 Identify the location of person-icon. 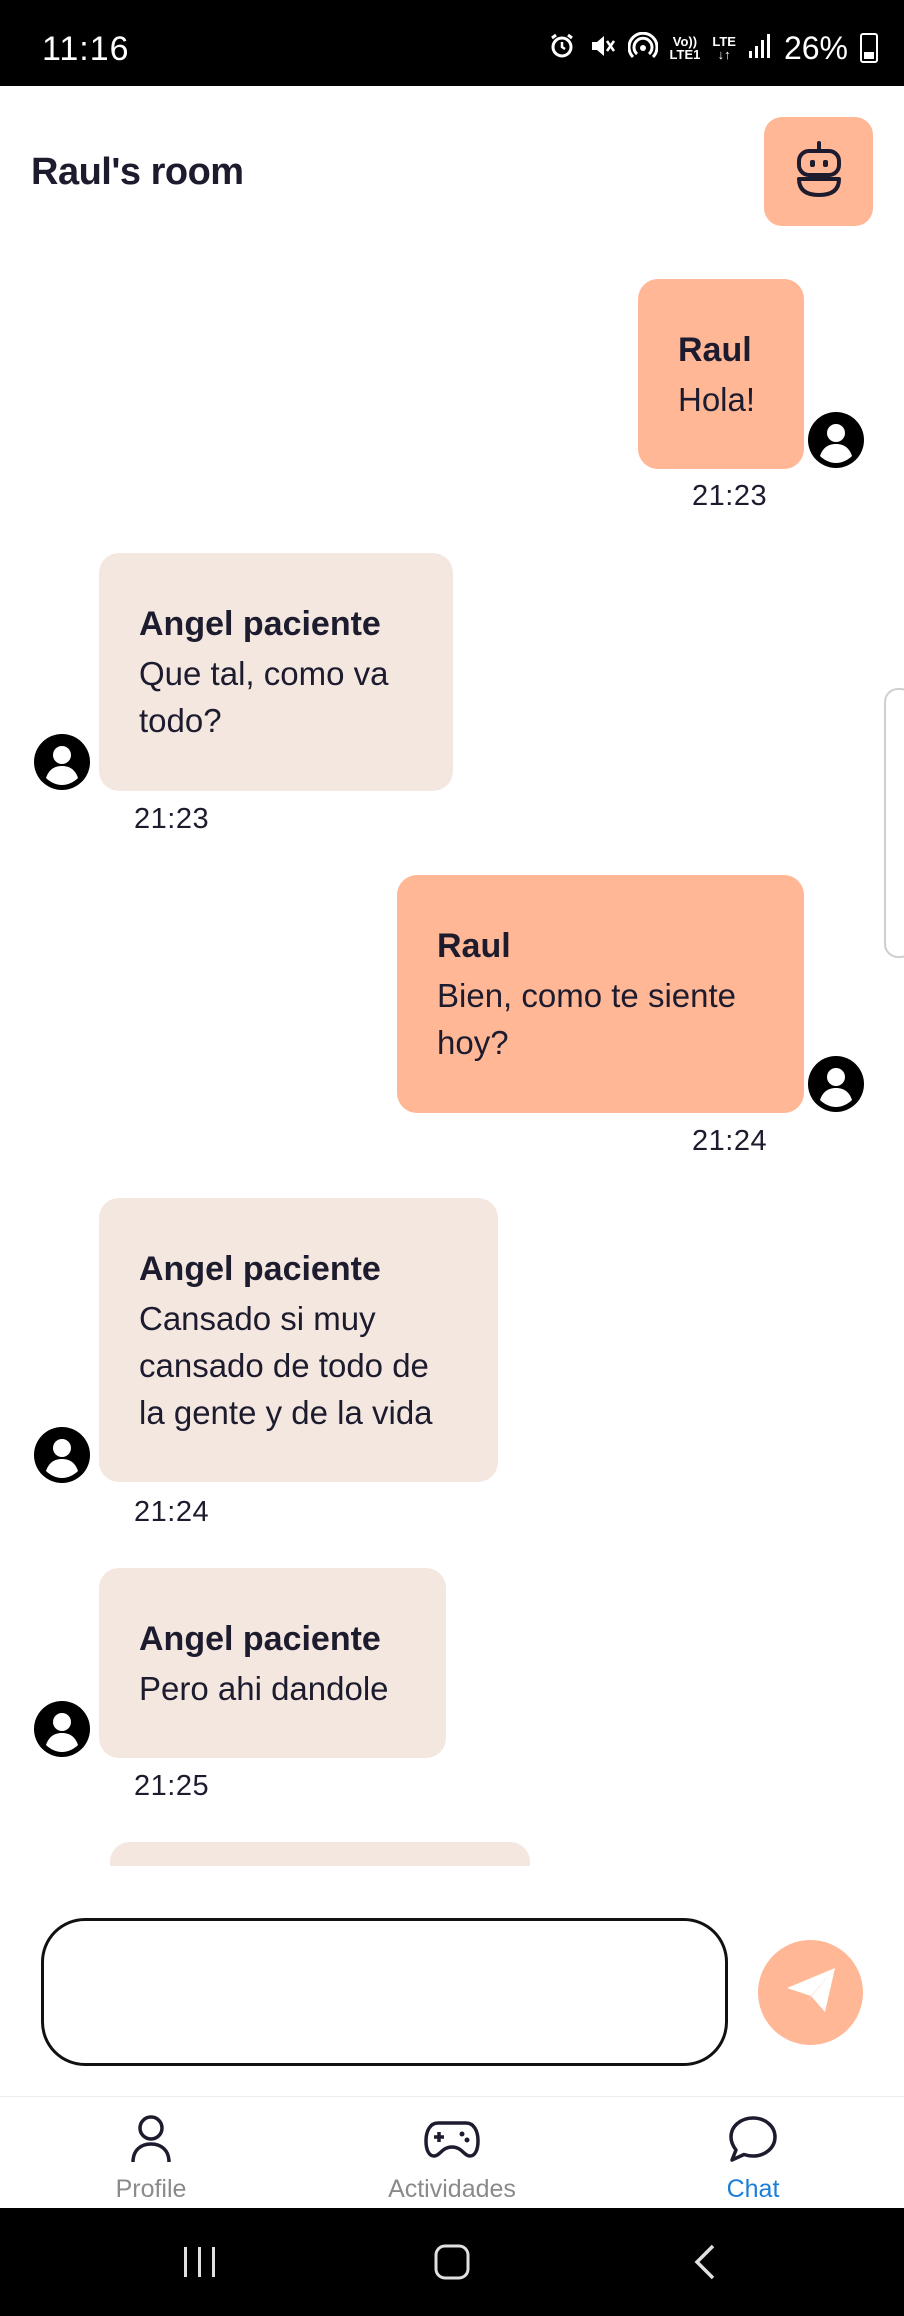
(151, 2139).